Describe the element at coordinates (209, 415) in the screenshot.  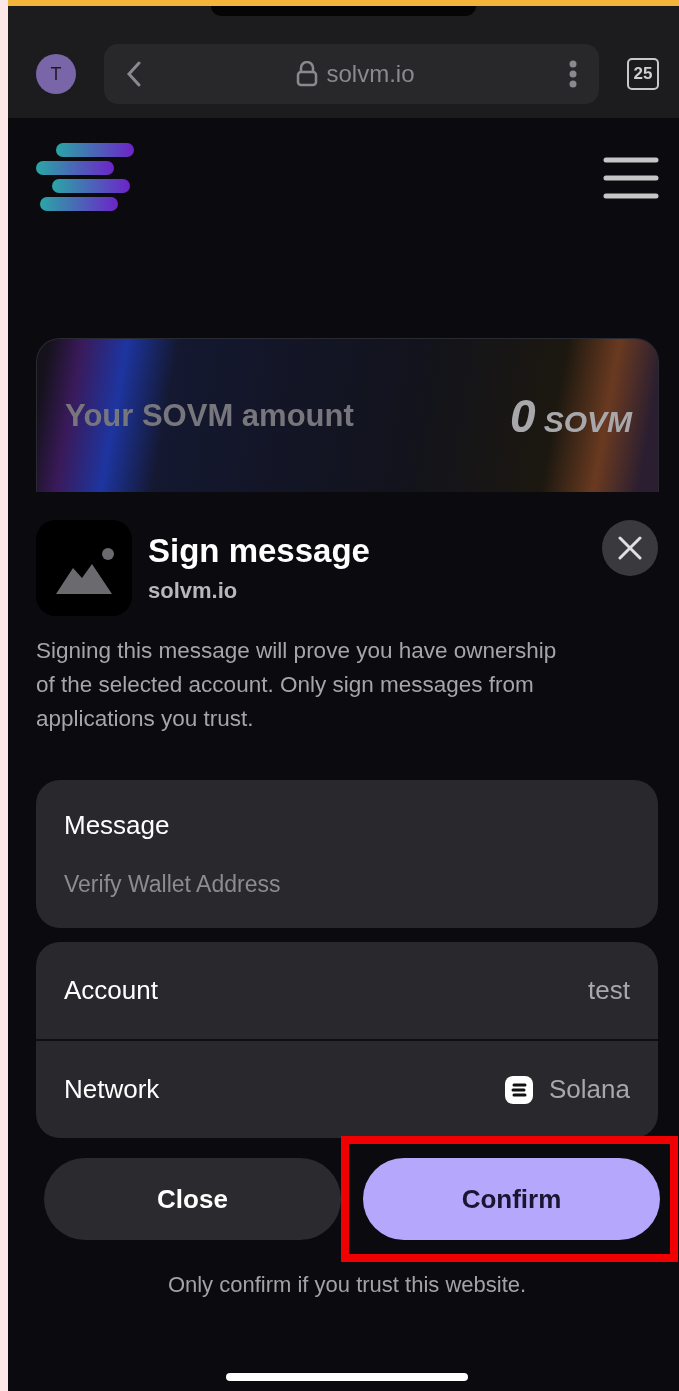
I see `balance-label: Your SOVM amount` at that location.